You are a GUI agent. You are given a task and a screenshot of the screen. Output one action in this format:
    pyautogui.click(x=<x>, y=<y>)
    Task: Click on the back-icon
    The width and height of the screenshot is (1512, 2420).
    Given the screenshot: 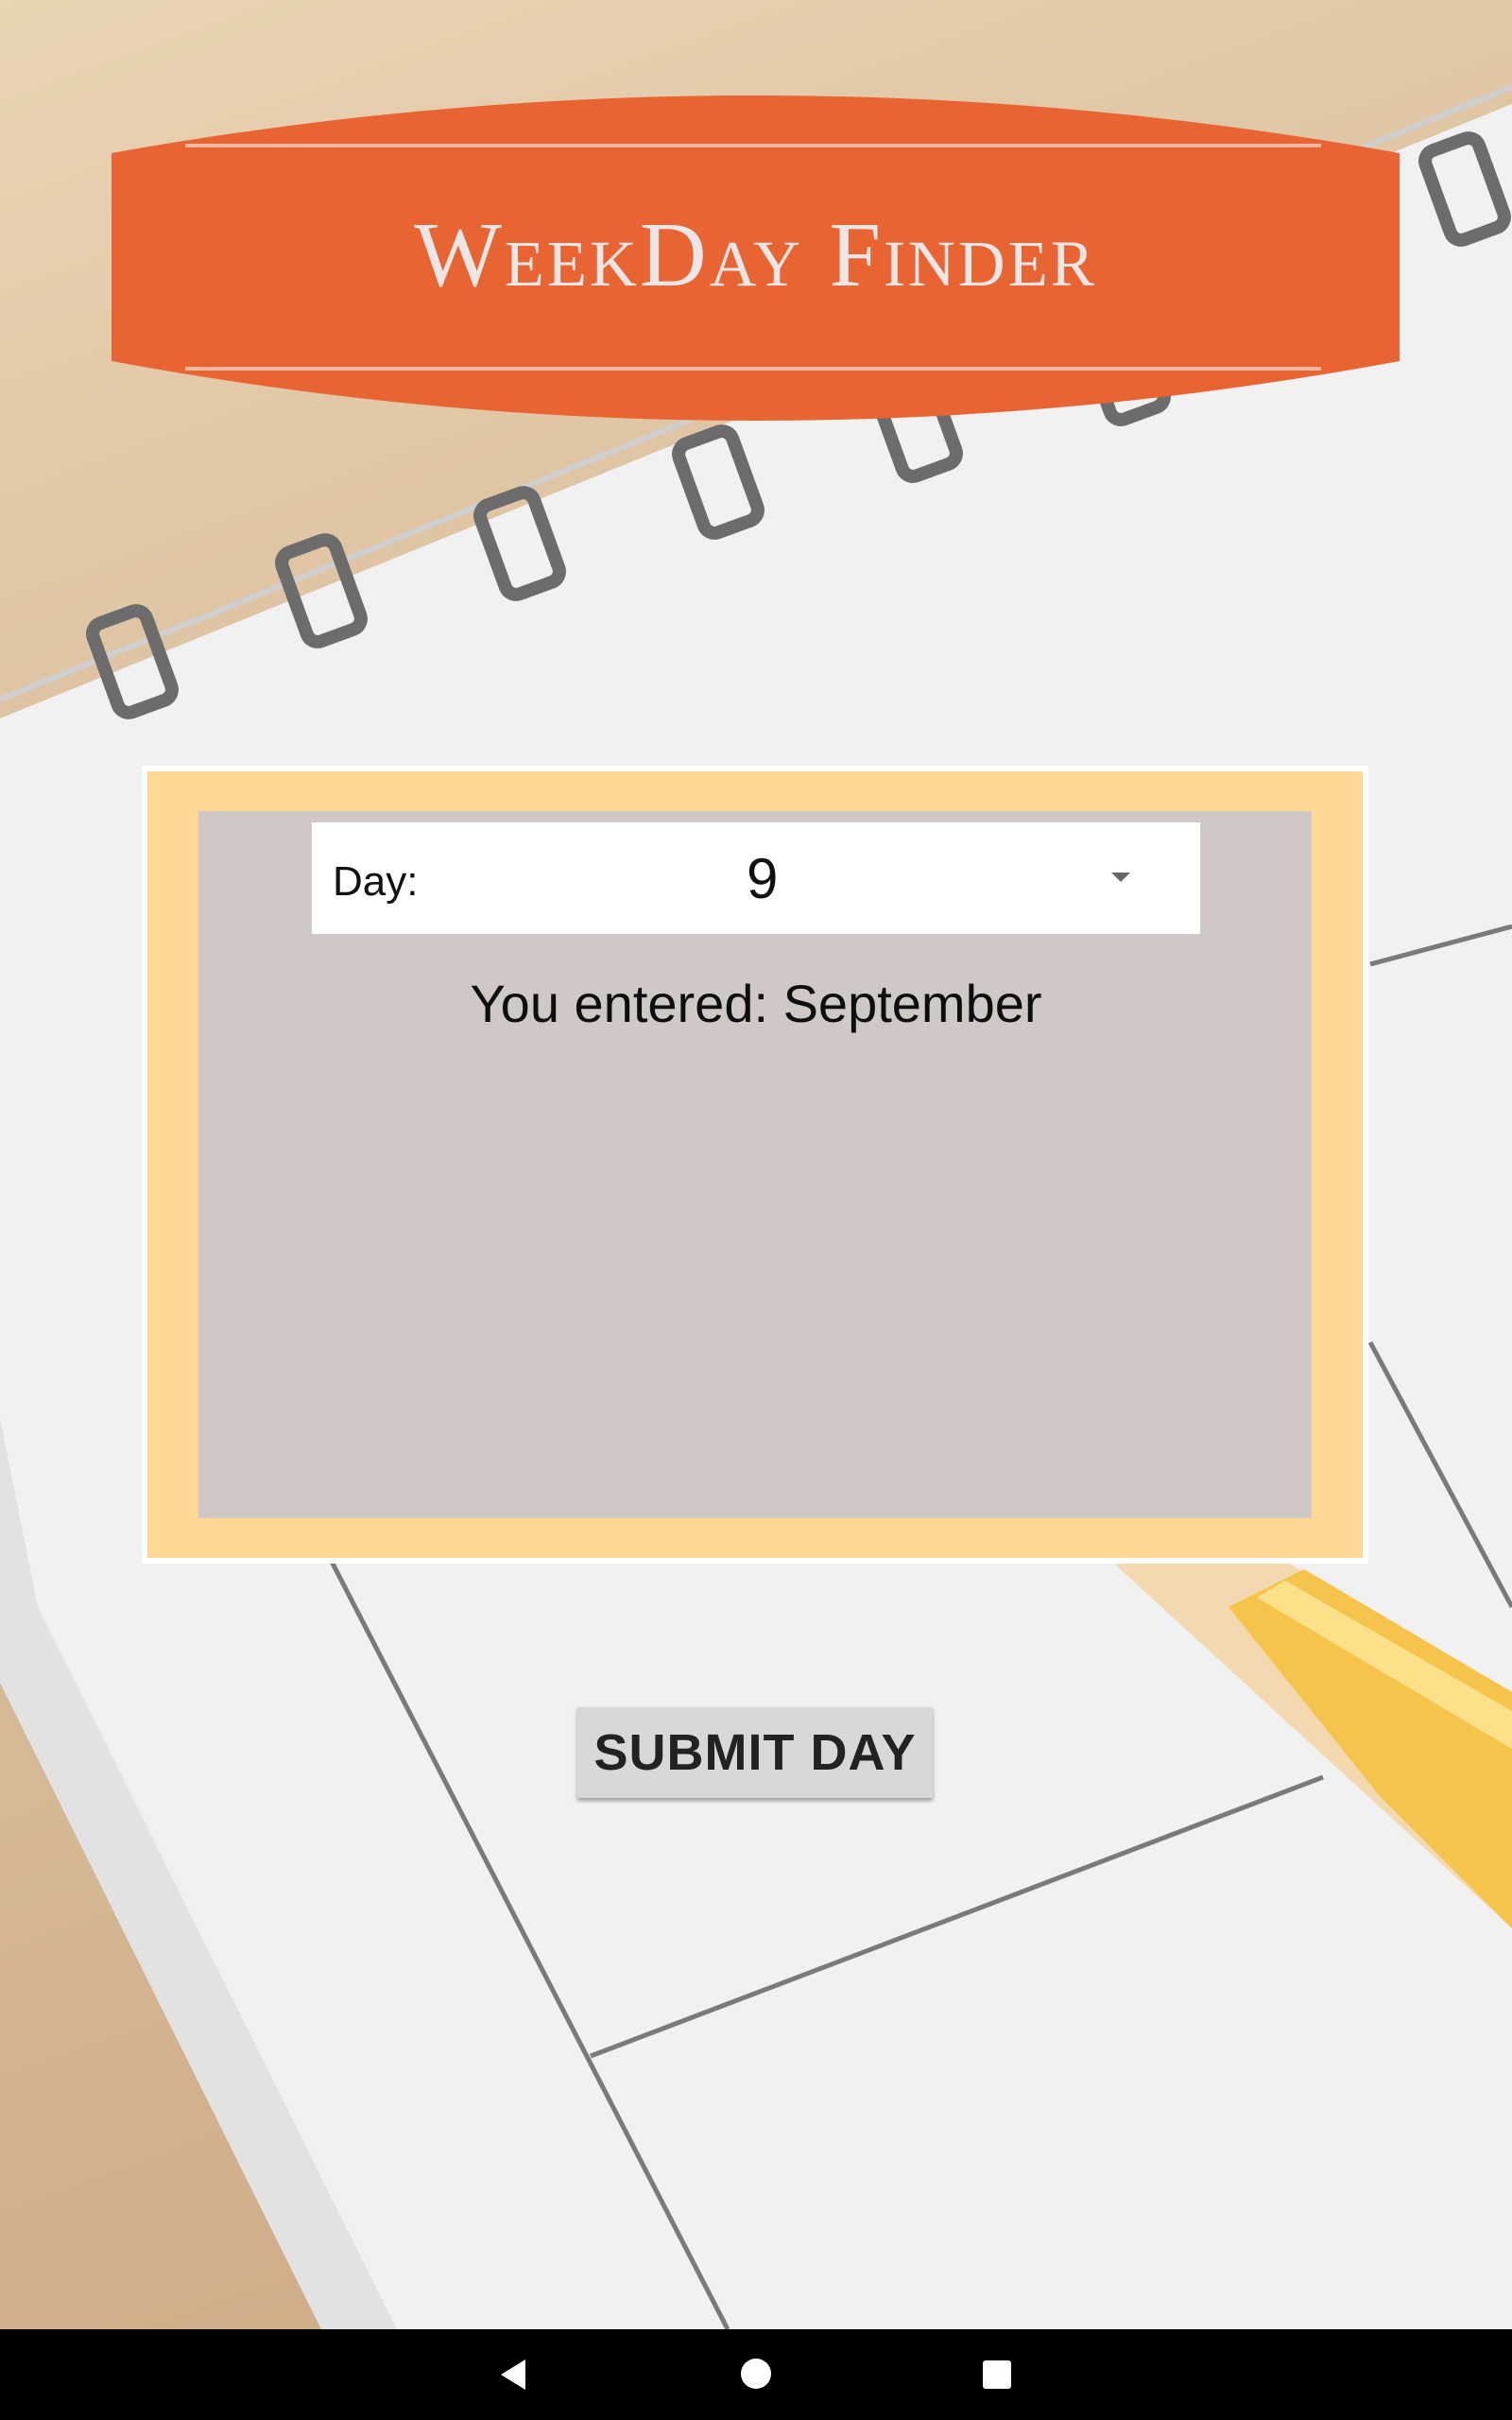 What is the action you would take?
    pyautogui.click(x=513, y=2375)
    